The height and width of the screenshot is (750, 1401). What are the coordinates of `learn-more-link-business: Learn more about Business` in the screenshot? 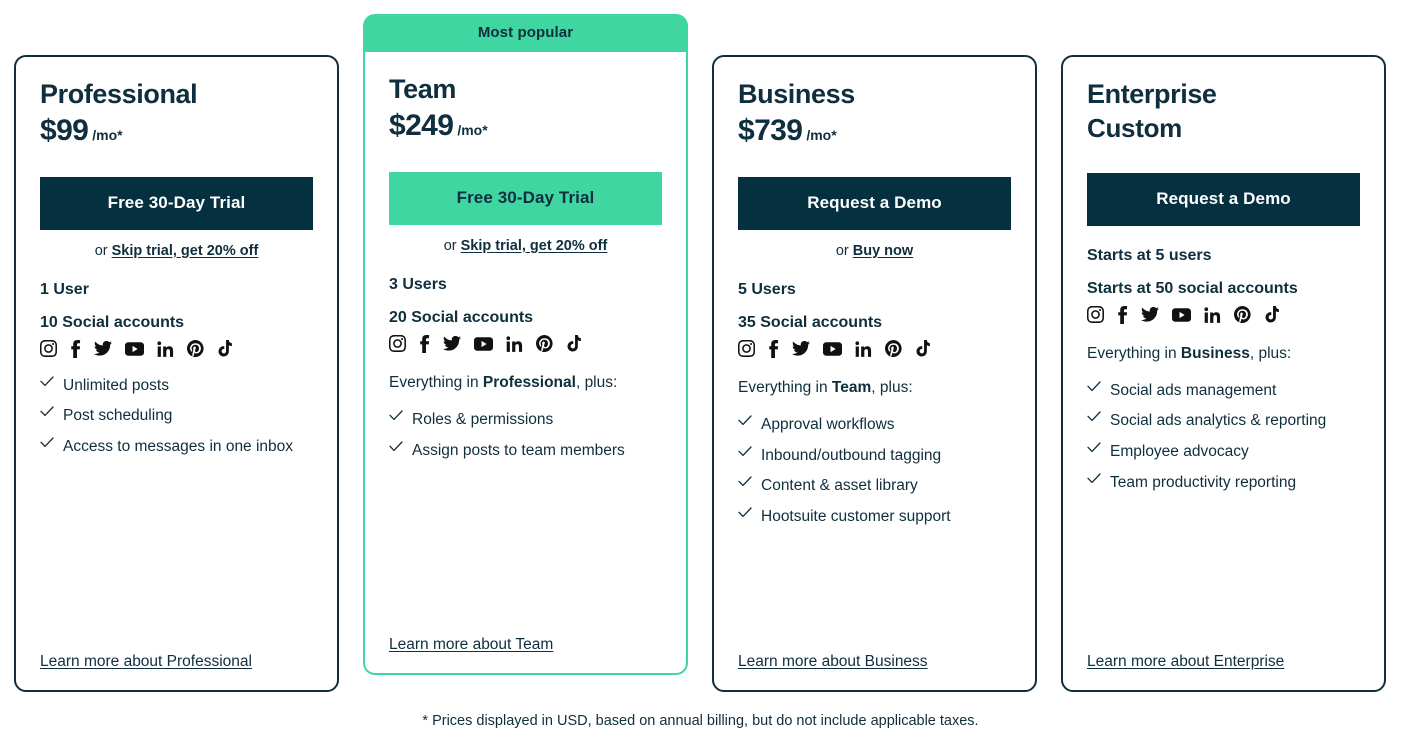 It's located at (833, 662).